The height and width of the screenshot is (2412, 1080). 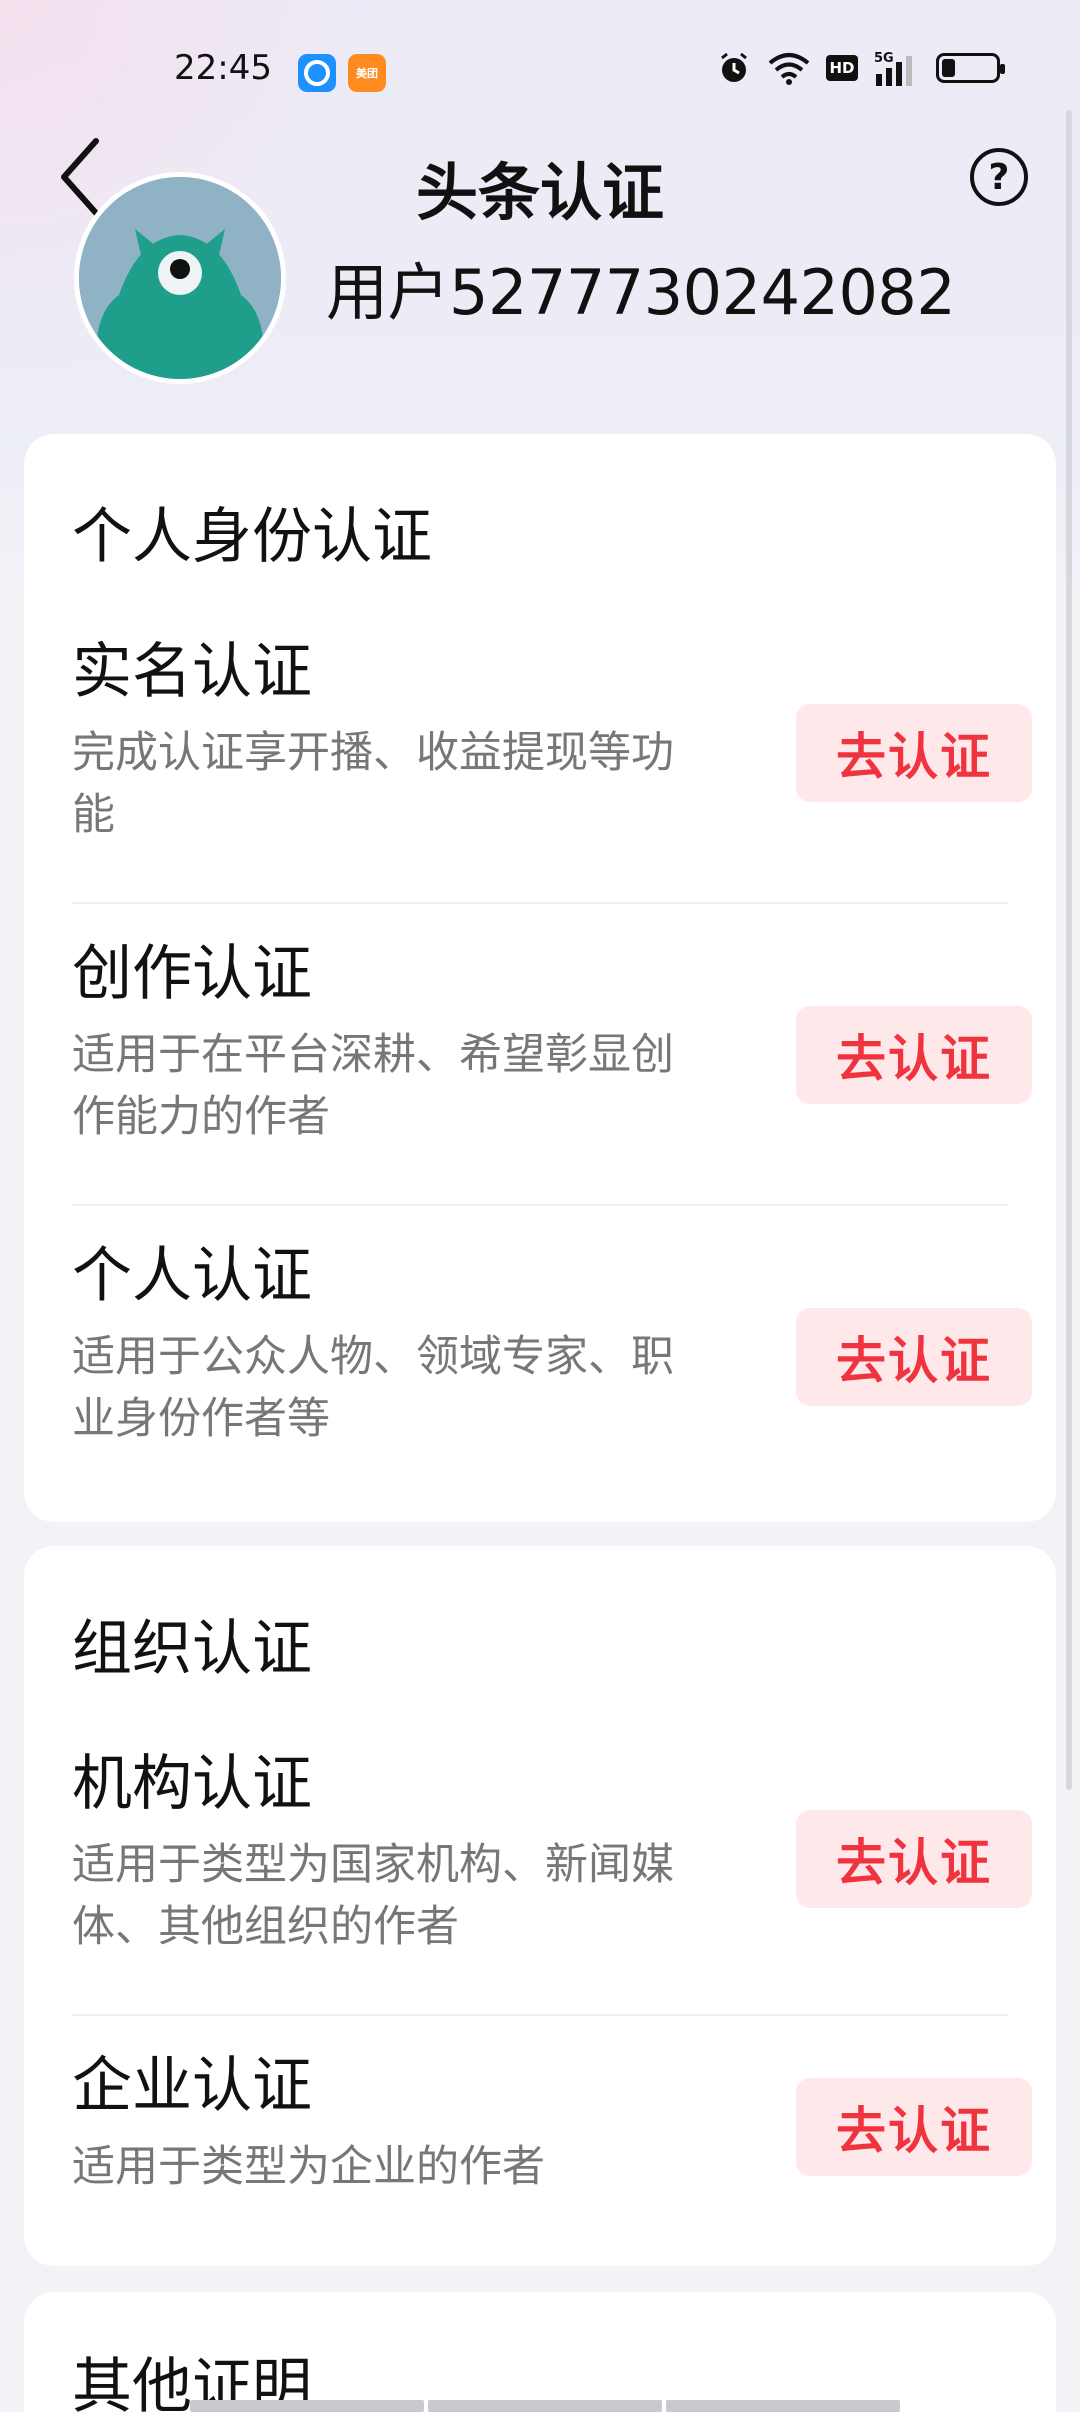 What do you see at coordinates (860, 68) in the screenshot?
I see `status-icons: HD 5G` at bounding box center [860, 68].